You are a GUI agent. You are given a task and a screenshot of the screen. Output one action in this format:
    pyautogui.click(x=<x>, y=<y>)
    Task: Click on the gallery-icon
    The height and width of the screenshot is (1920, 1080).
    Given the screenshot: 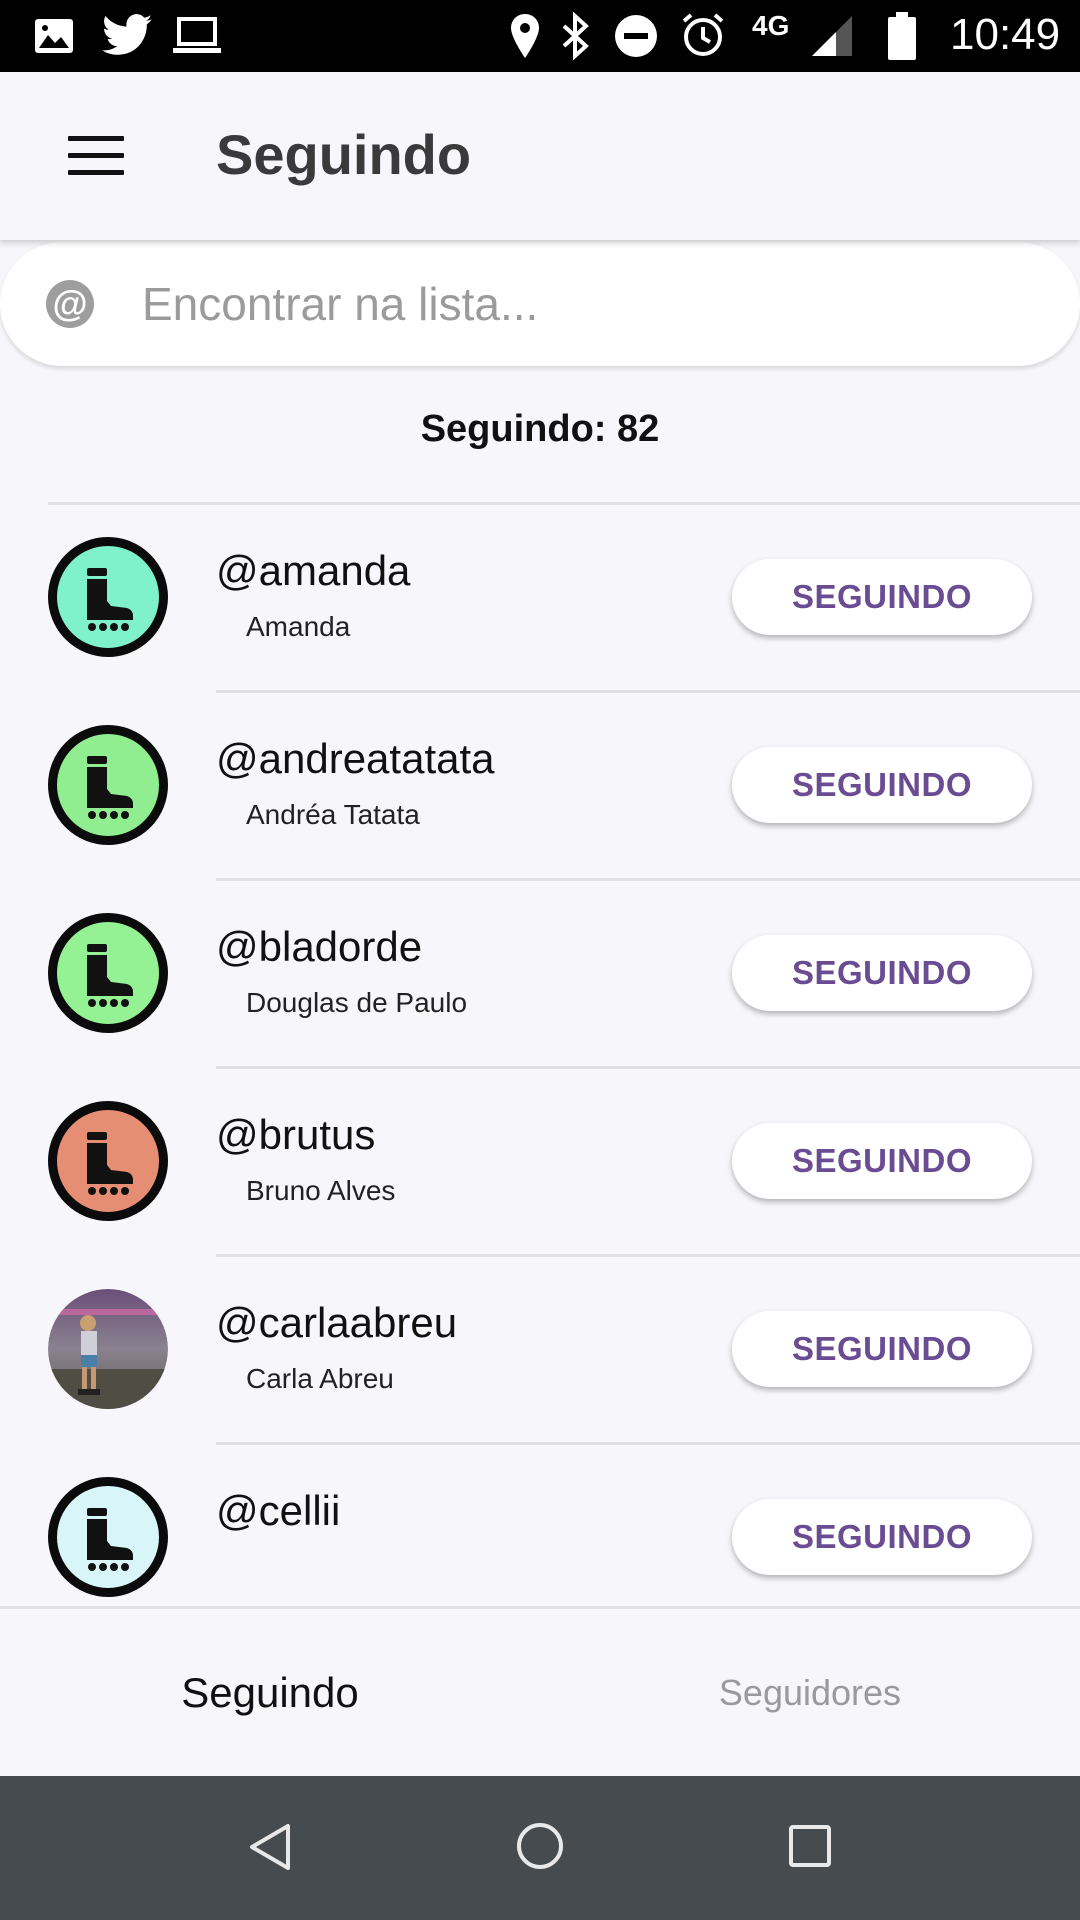 What is the action you would take?
    pyautogui.click(x=54, y=36)
    